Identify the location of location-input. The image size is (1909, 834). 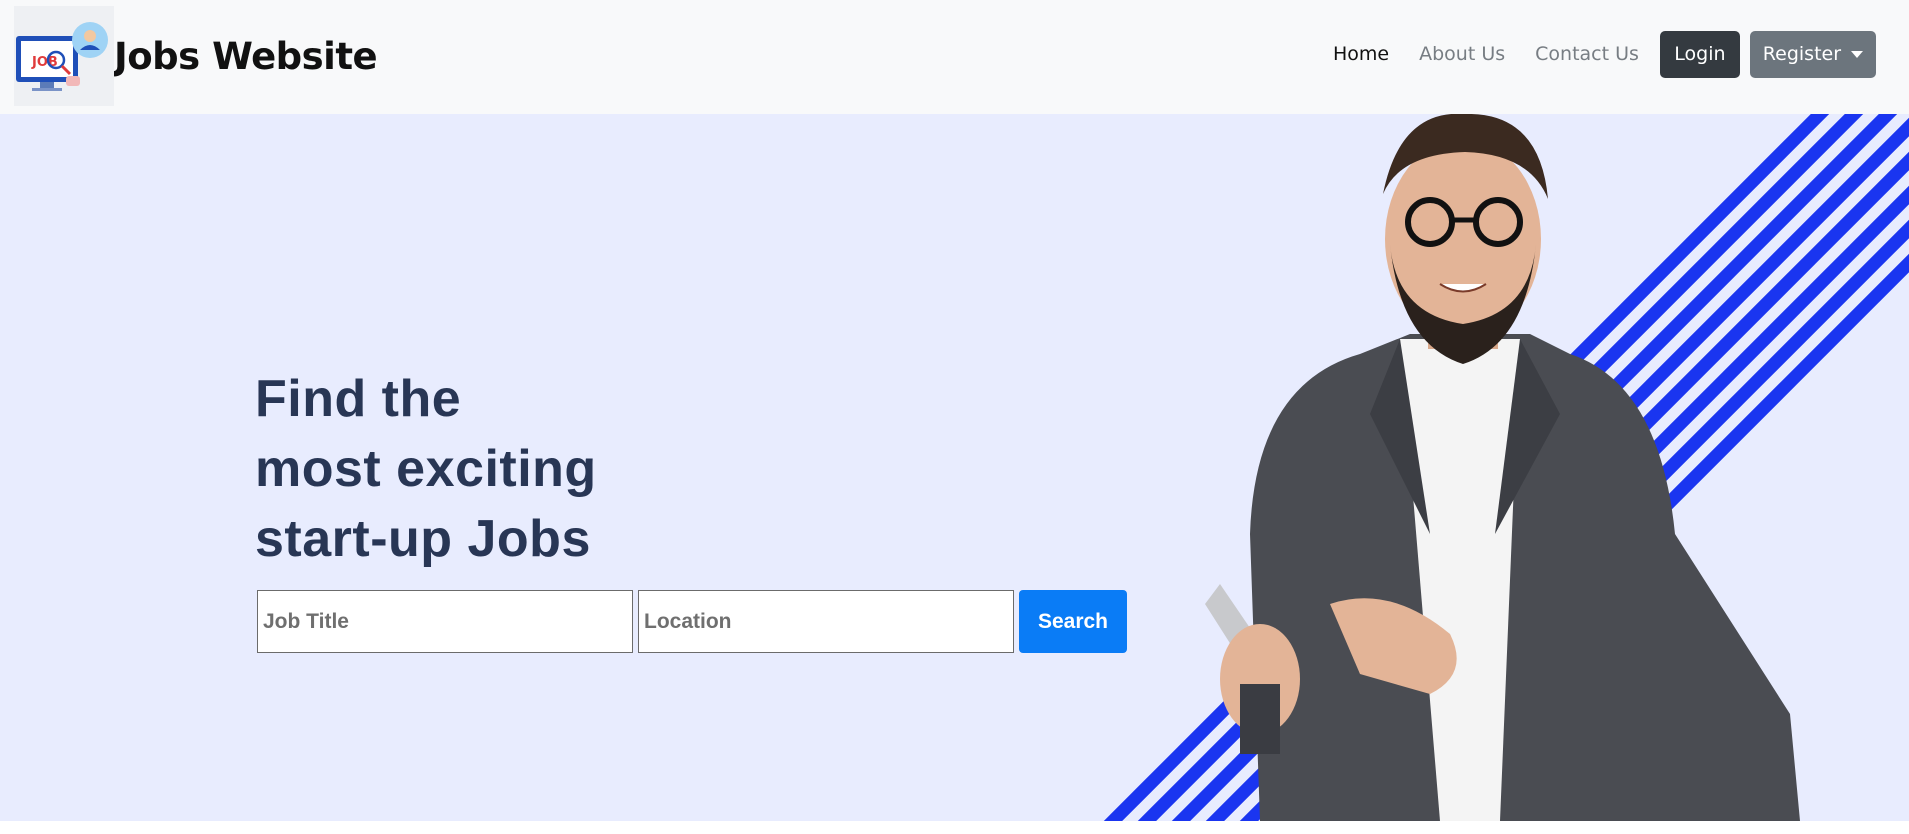
(826, 621).